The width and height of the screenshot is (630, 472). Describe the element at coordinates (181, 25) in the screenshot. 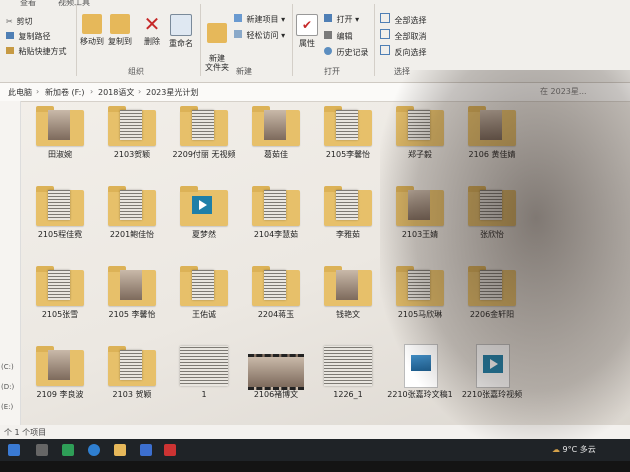

I see `rename-icon` at that location.